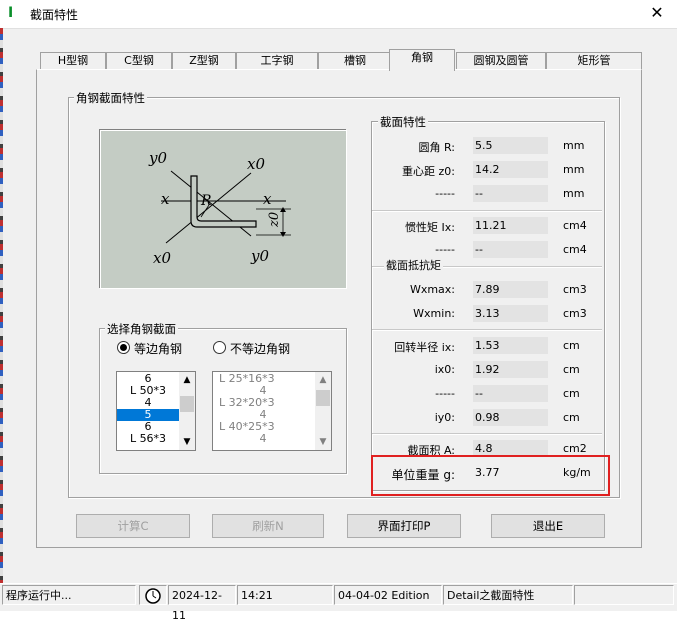 This screenshot has width=677, height=626. I want to click on label-y0-bottom: y0, so click(259, 256).